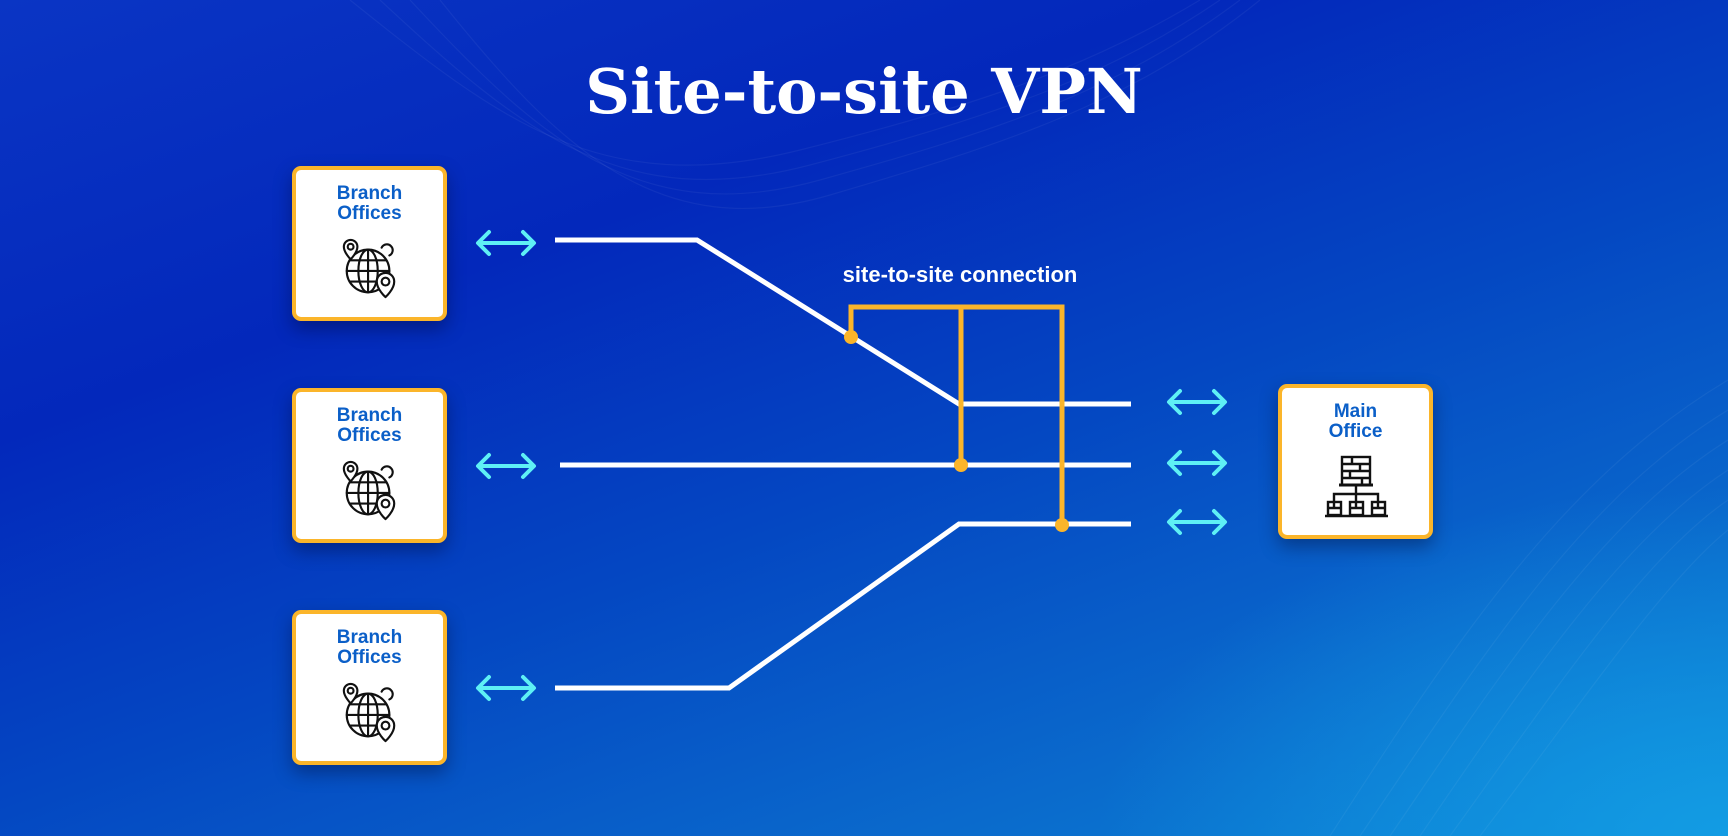 The height and width of the screenshot is (836, 1728). What do you see at coordinates (843, 606) in the screenshot?
I see `tunnel-line-bottom` at bounding box center [843, 606].